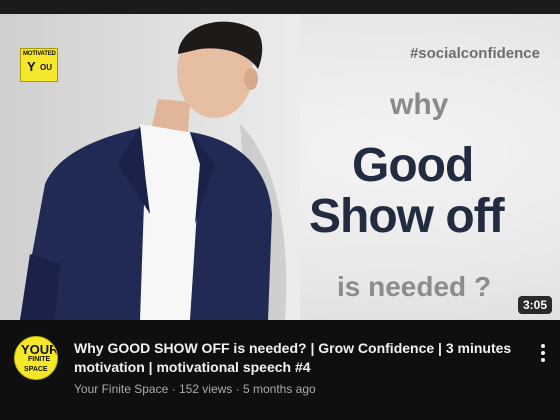 The width and height of the screenshot is (560, 420). I want to click on thumbnail-text-is-needed: is needed ?, so click(414, 286).